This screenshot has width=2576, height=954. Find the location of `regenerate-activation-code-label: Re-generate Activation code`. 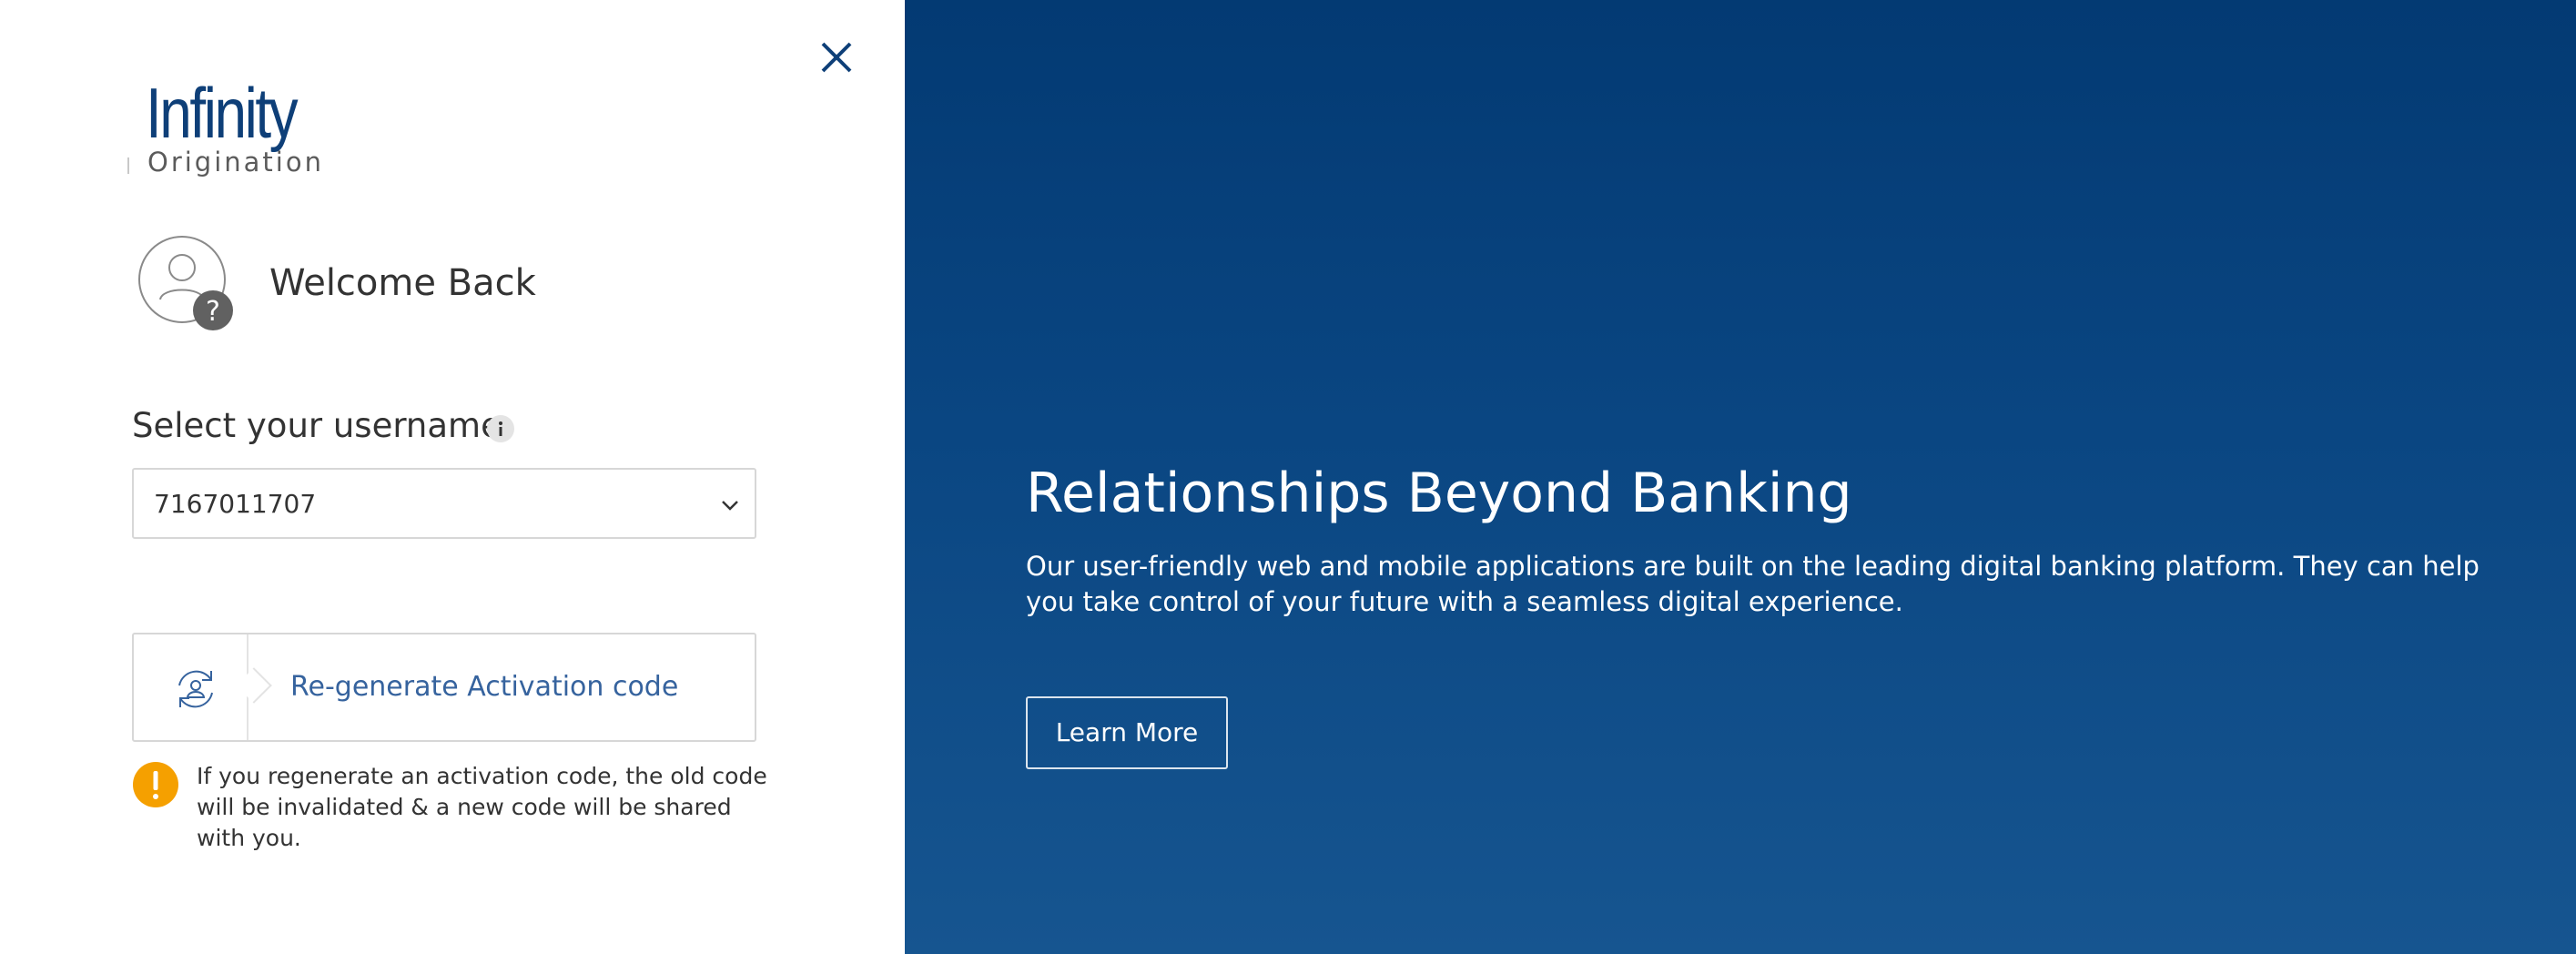

regenerate-activation-code-label: Re-generate Activation code is located at coordinates (484, 687).